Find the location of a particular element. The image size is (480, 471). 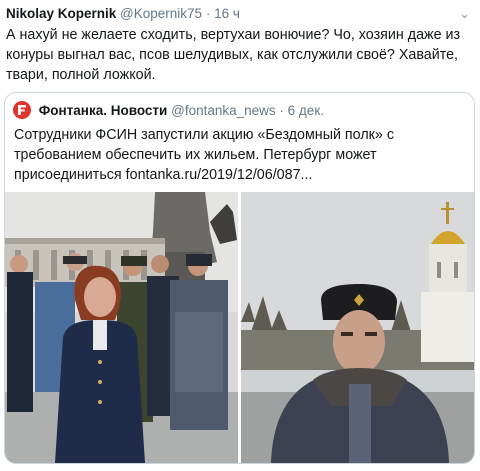

quoted-author-handle: @fontanka_news is located at coordinates (223, 110).